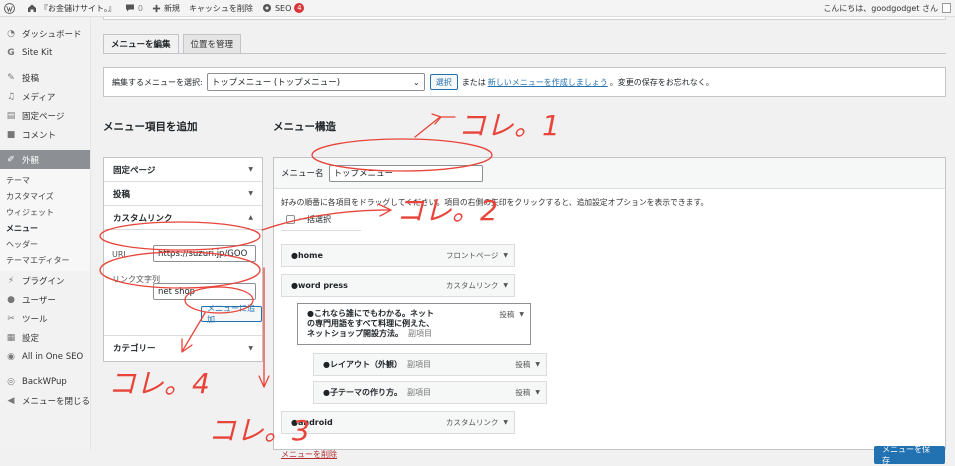 The height and width of the screenshot is (466, 955). I want to click on save-reminder-text: 。変更の保存をお忘れなく。, so click(661, 82).